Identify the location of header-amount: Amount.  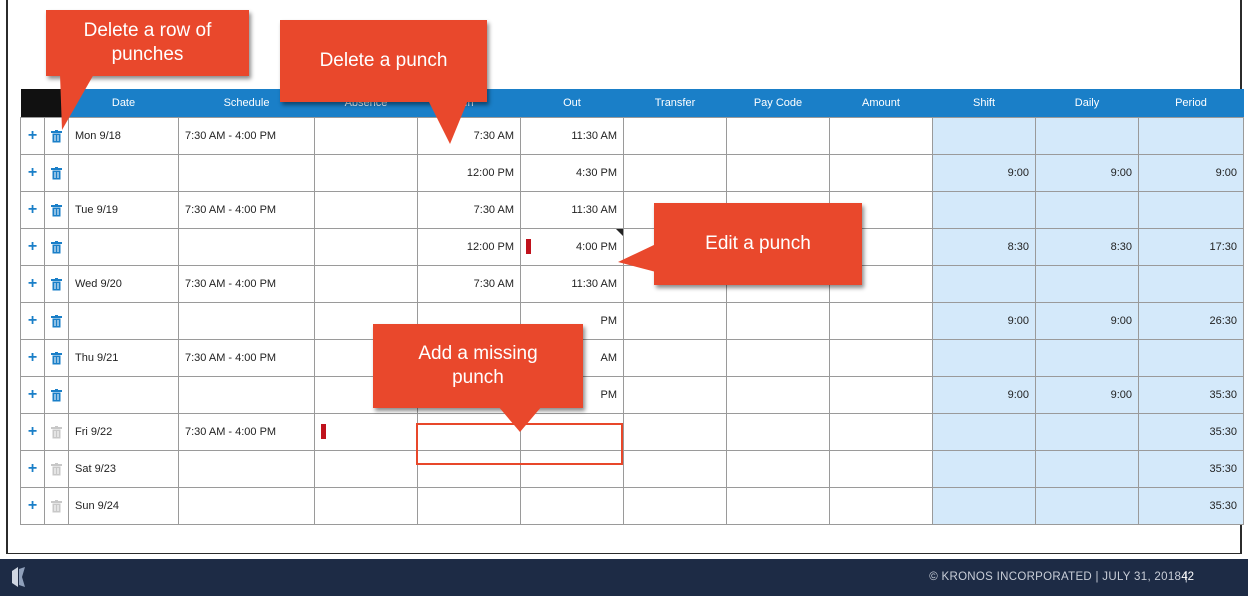
(881, 103).